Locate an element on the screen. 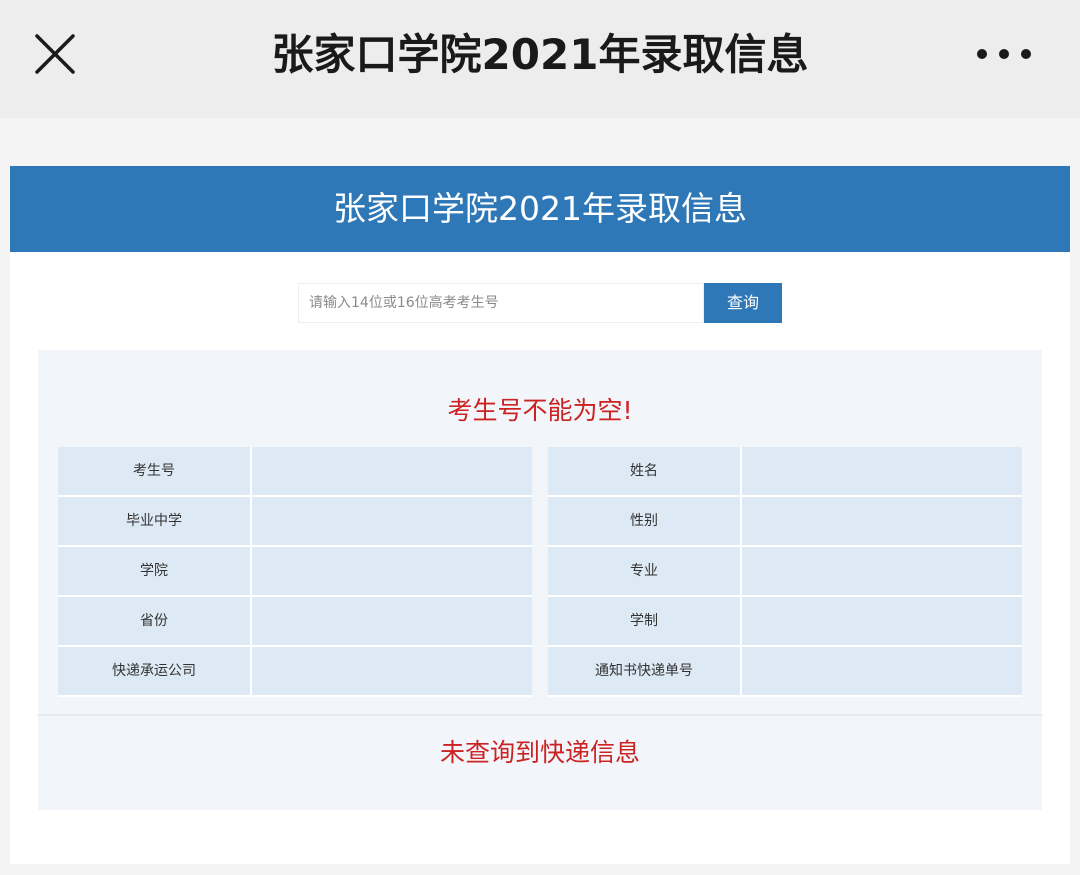  query-button: 查询 is located at coordinates (743, 303).